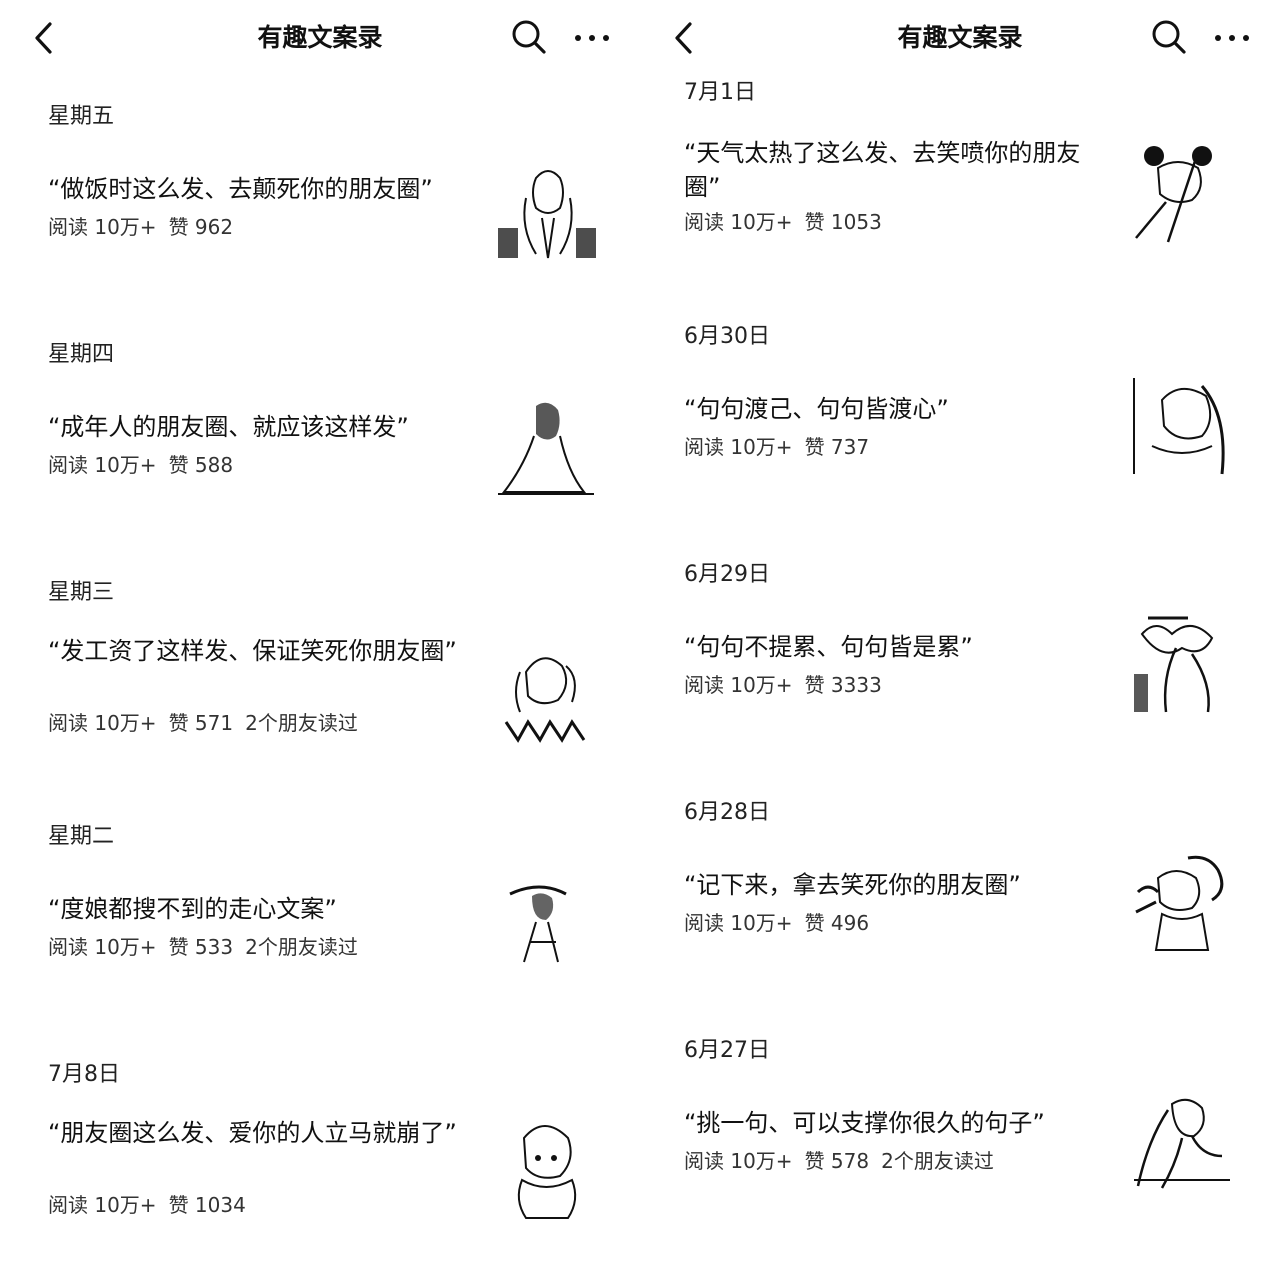 This screenshot has height=1280, width=1280. Describe the element at coordinates (320, 228) in the screenshot. I see `article-item: “做饭时这么发、去颠死你的朋友圈” 阅读 10万+ 赞 962` at that location.